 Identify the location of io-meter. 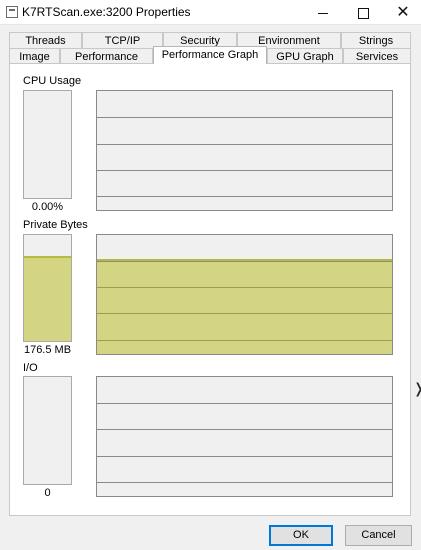
(47, 430).